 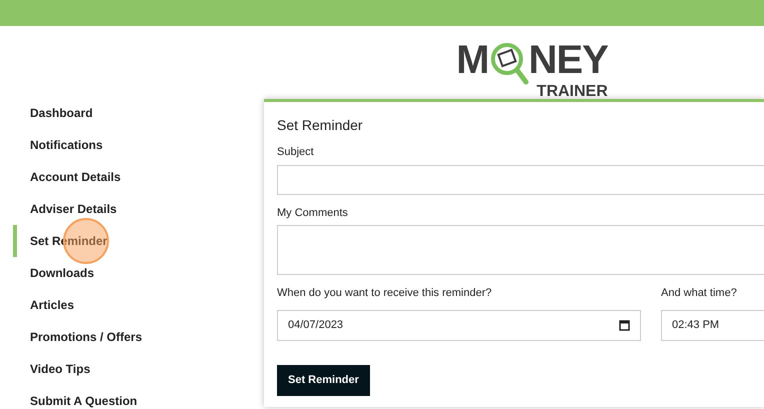 What do you see at coordinates (568, 60) in the screenshot?
I see `logo-text: NEY` at bounding box center [568, 60].